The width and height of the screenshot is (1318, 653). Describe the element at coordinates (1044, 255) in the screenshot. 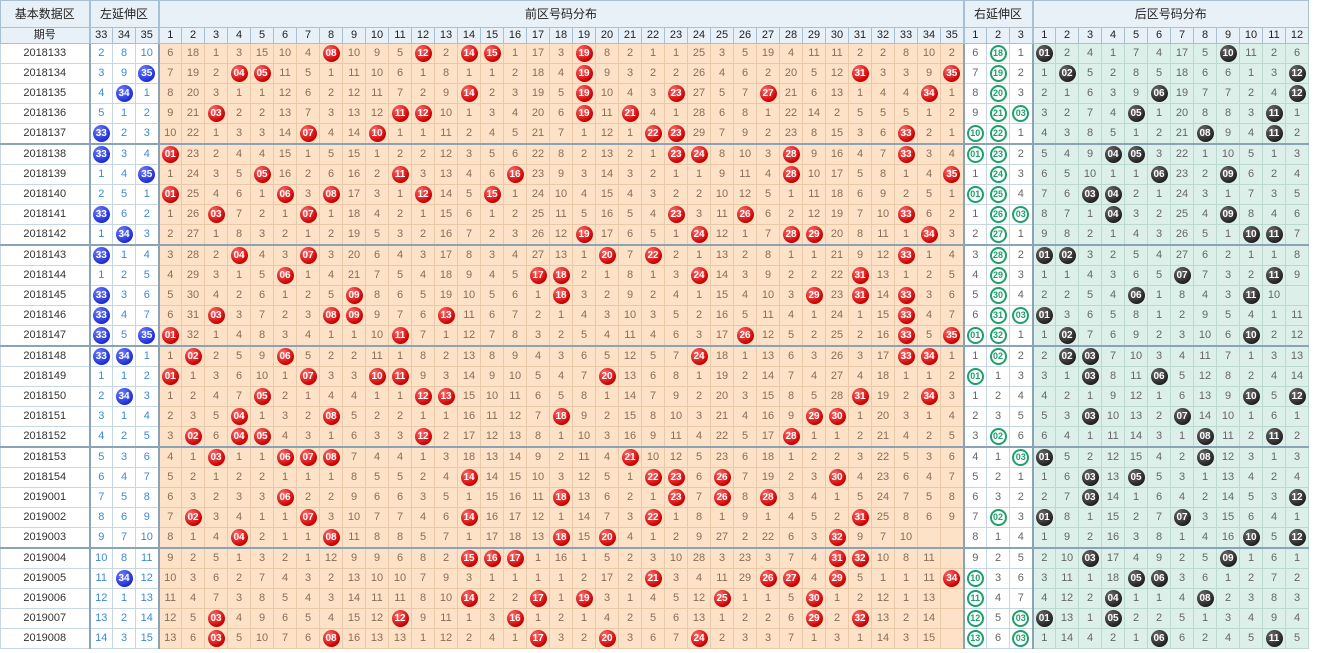

I see `back-ball: 01` at that location.